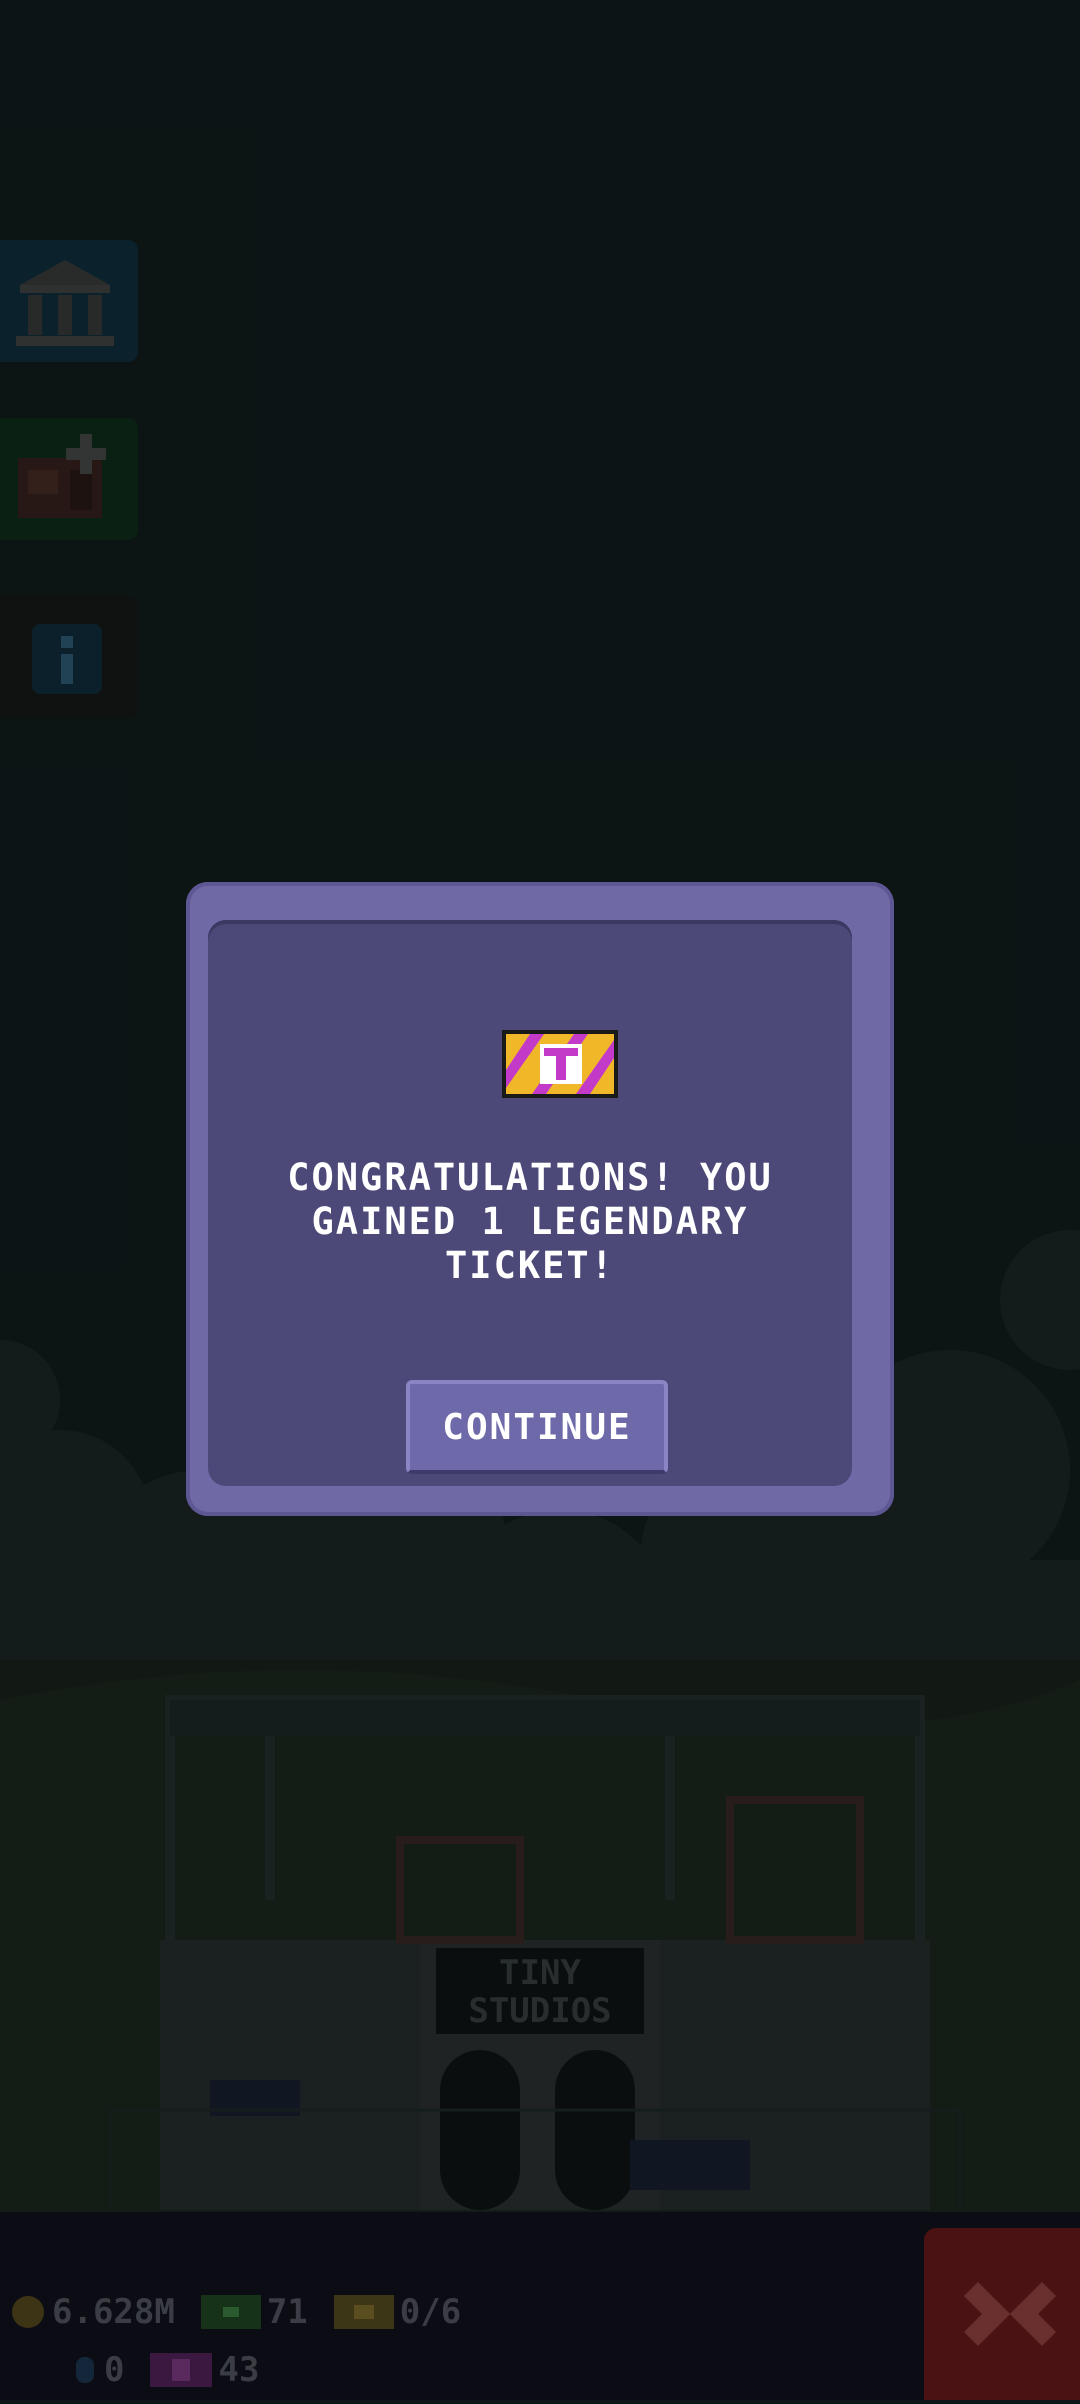  What do you see at coordinates (537, 1427) in the screenshot?
I see `continue-button: CONTINUE` at bounding box center [537, 1427].